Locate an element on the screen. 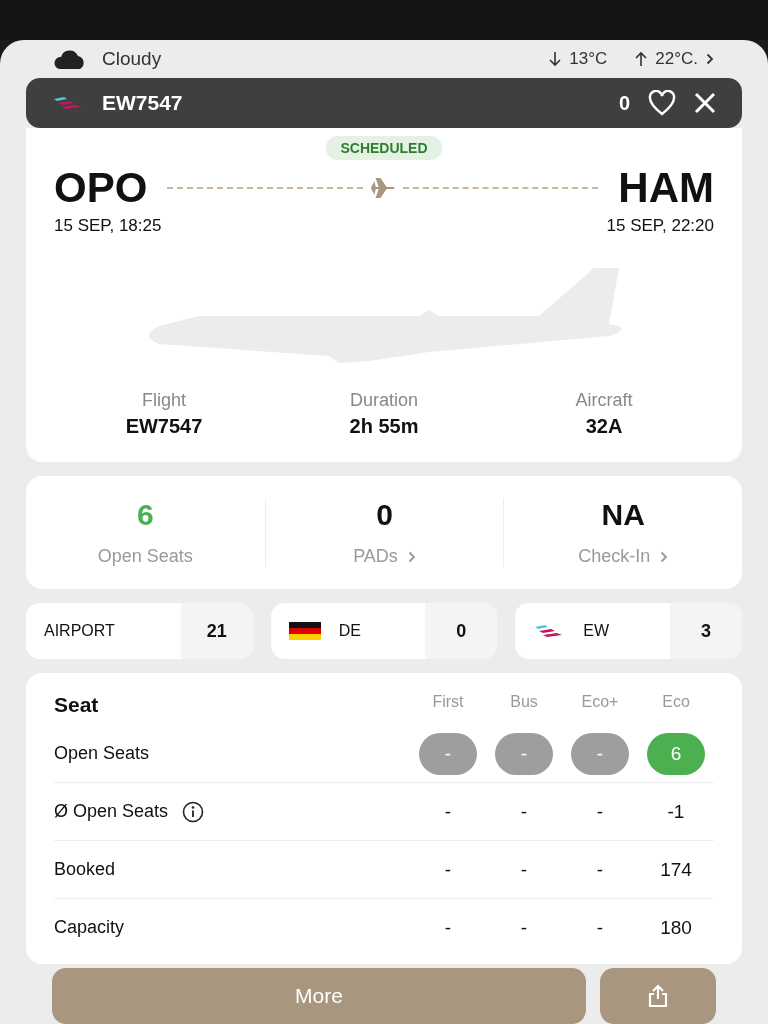 This screenshot has width=768, height=1024. stat-value: 6 is located at coordinates (145, 515).